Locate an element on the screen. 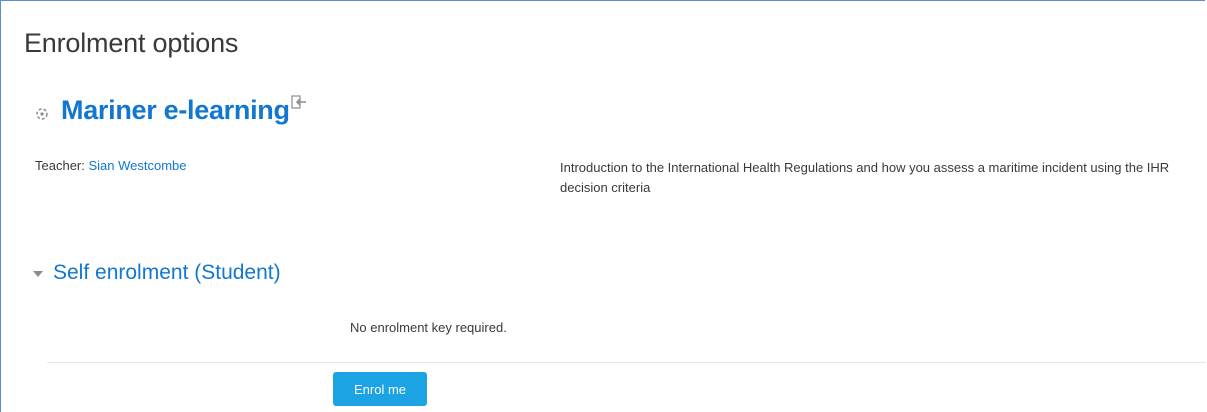  teacher-label: Teacher: is located at coordinates (62, 165).